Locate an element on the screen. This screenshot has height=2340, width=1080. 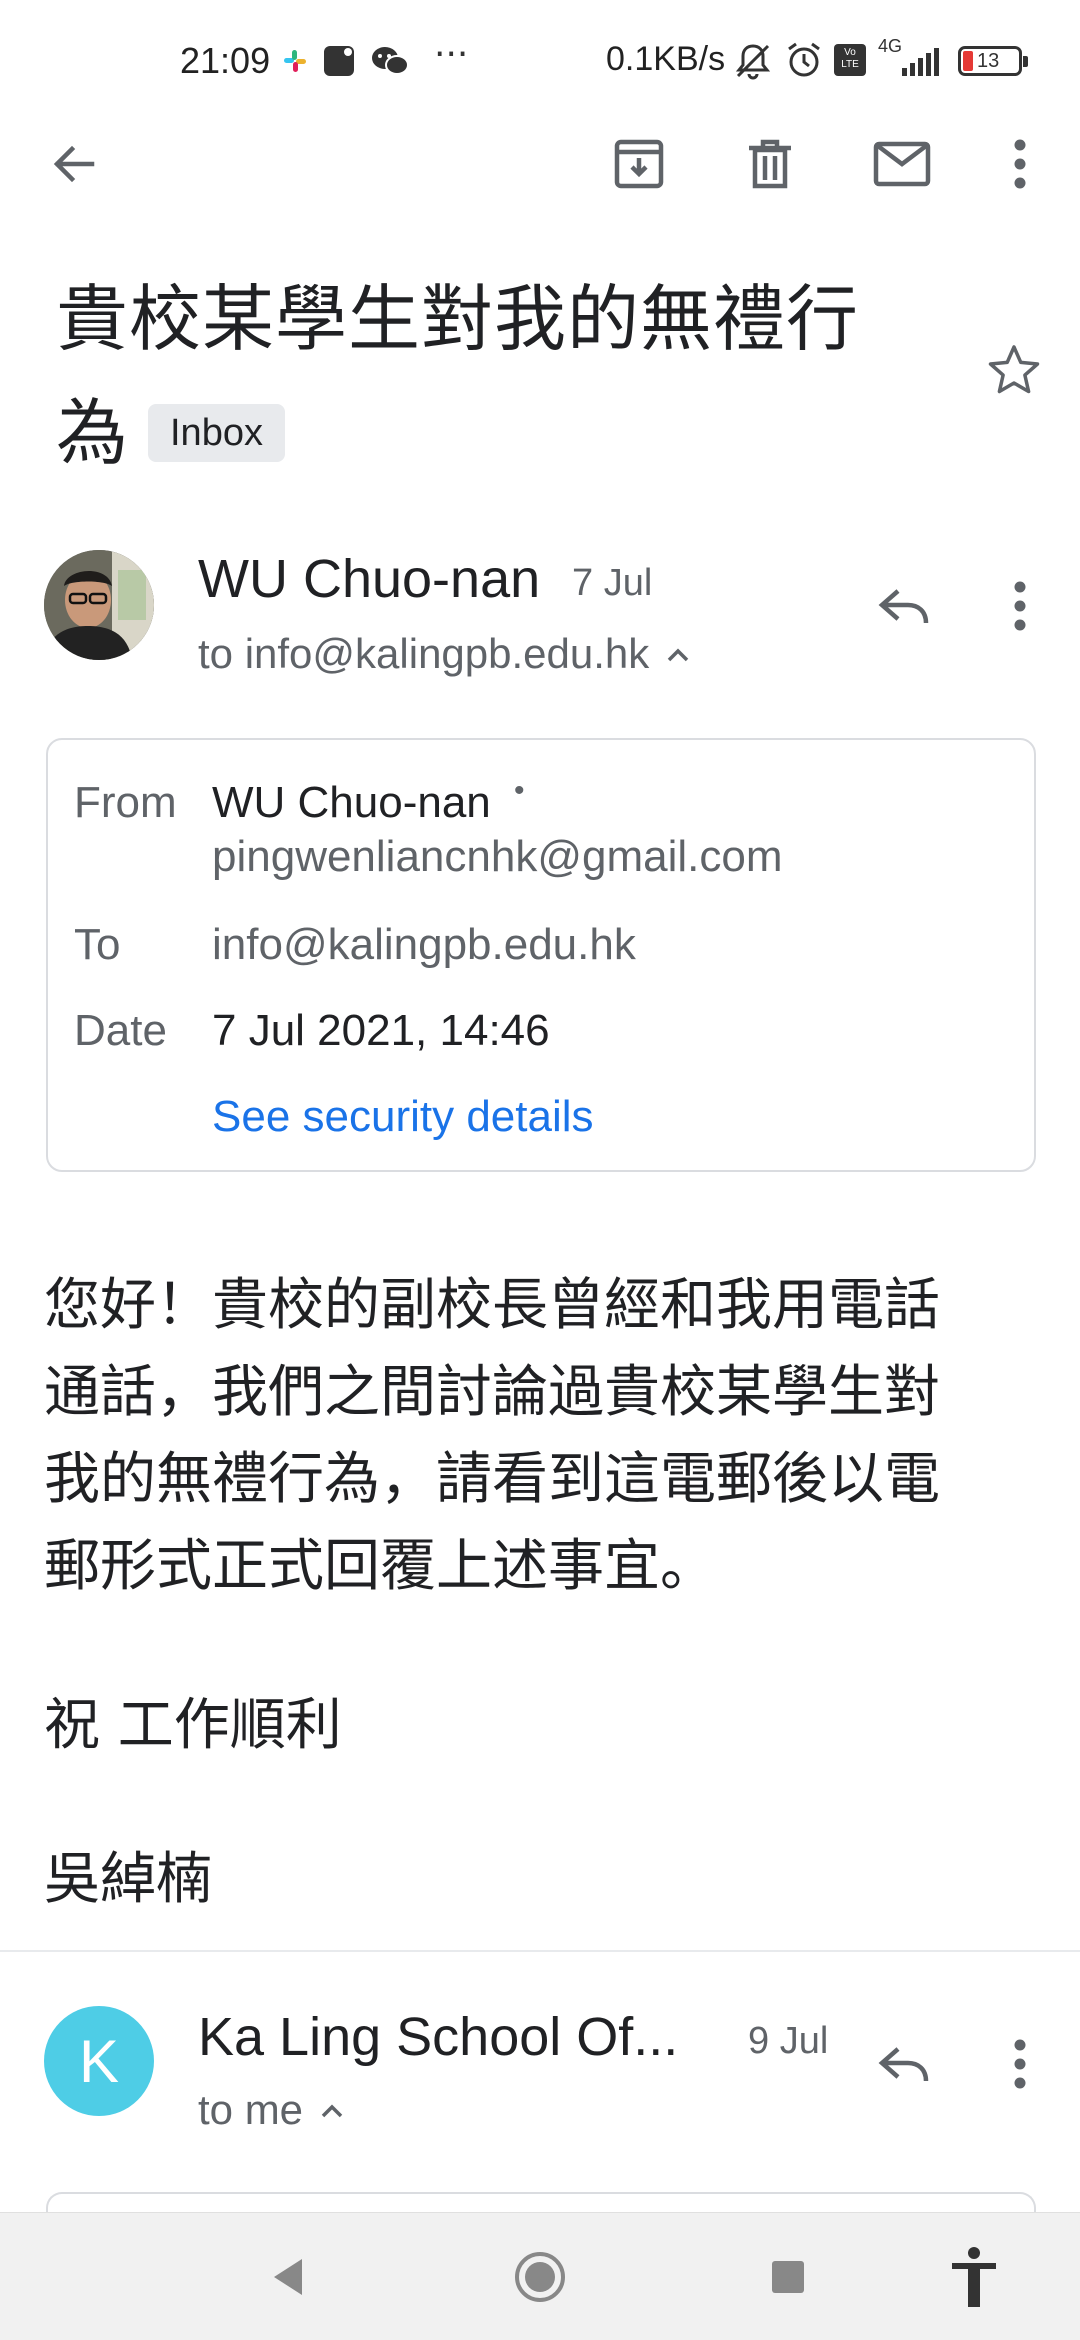
body-line: 郵形式正式回覆上述事宜。 is located at coordinates (380, 1566).